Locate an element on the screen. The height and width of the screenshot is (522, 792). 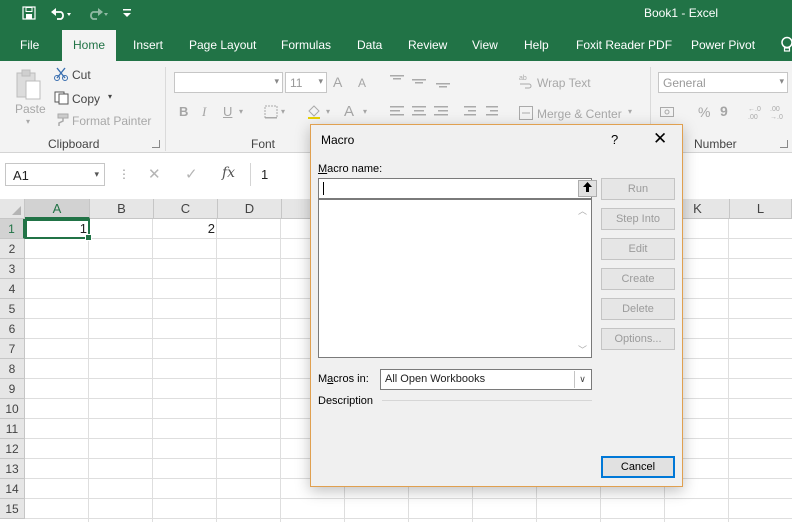
macros-in-label: Macros in: is located at coordinates (343, 379).